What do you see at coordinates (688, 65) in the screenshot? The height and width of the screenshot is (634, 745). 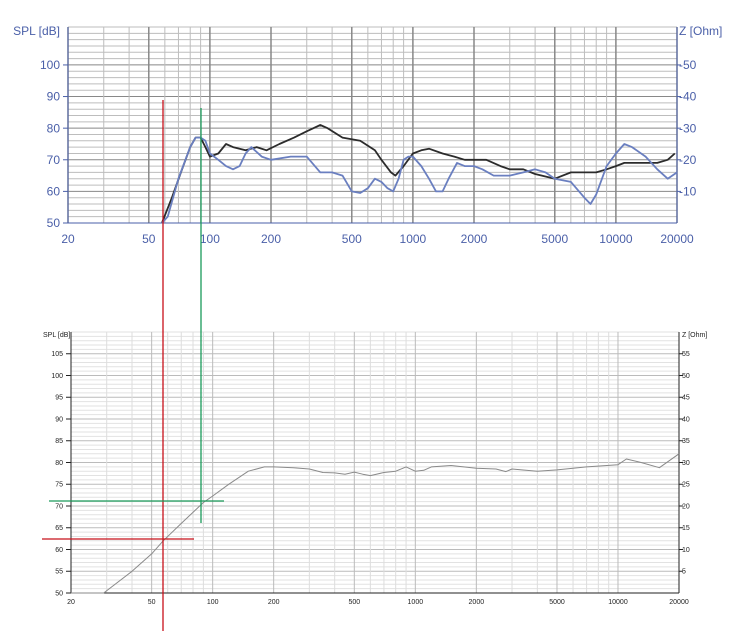 I see `y2-tick-label: -50` at bounding box center [688, 65].